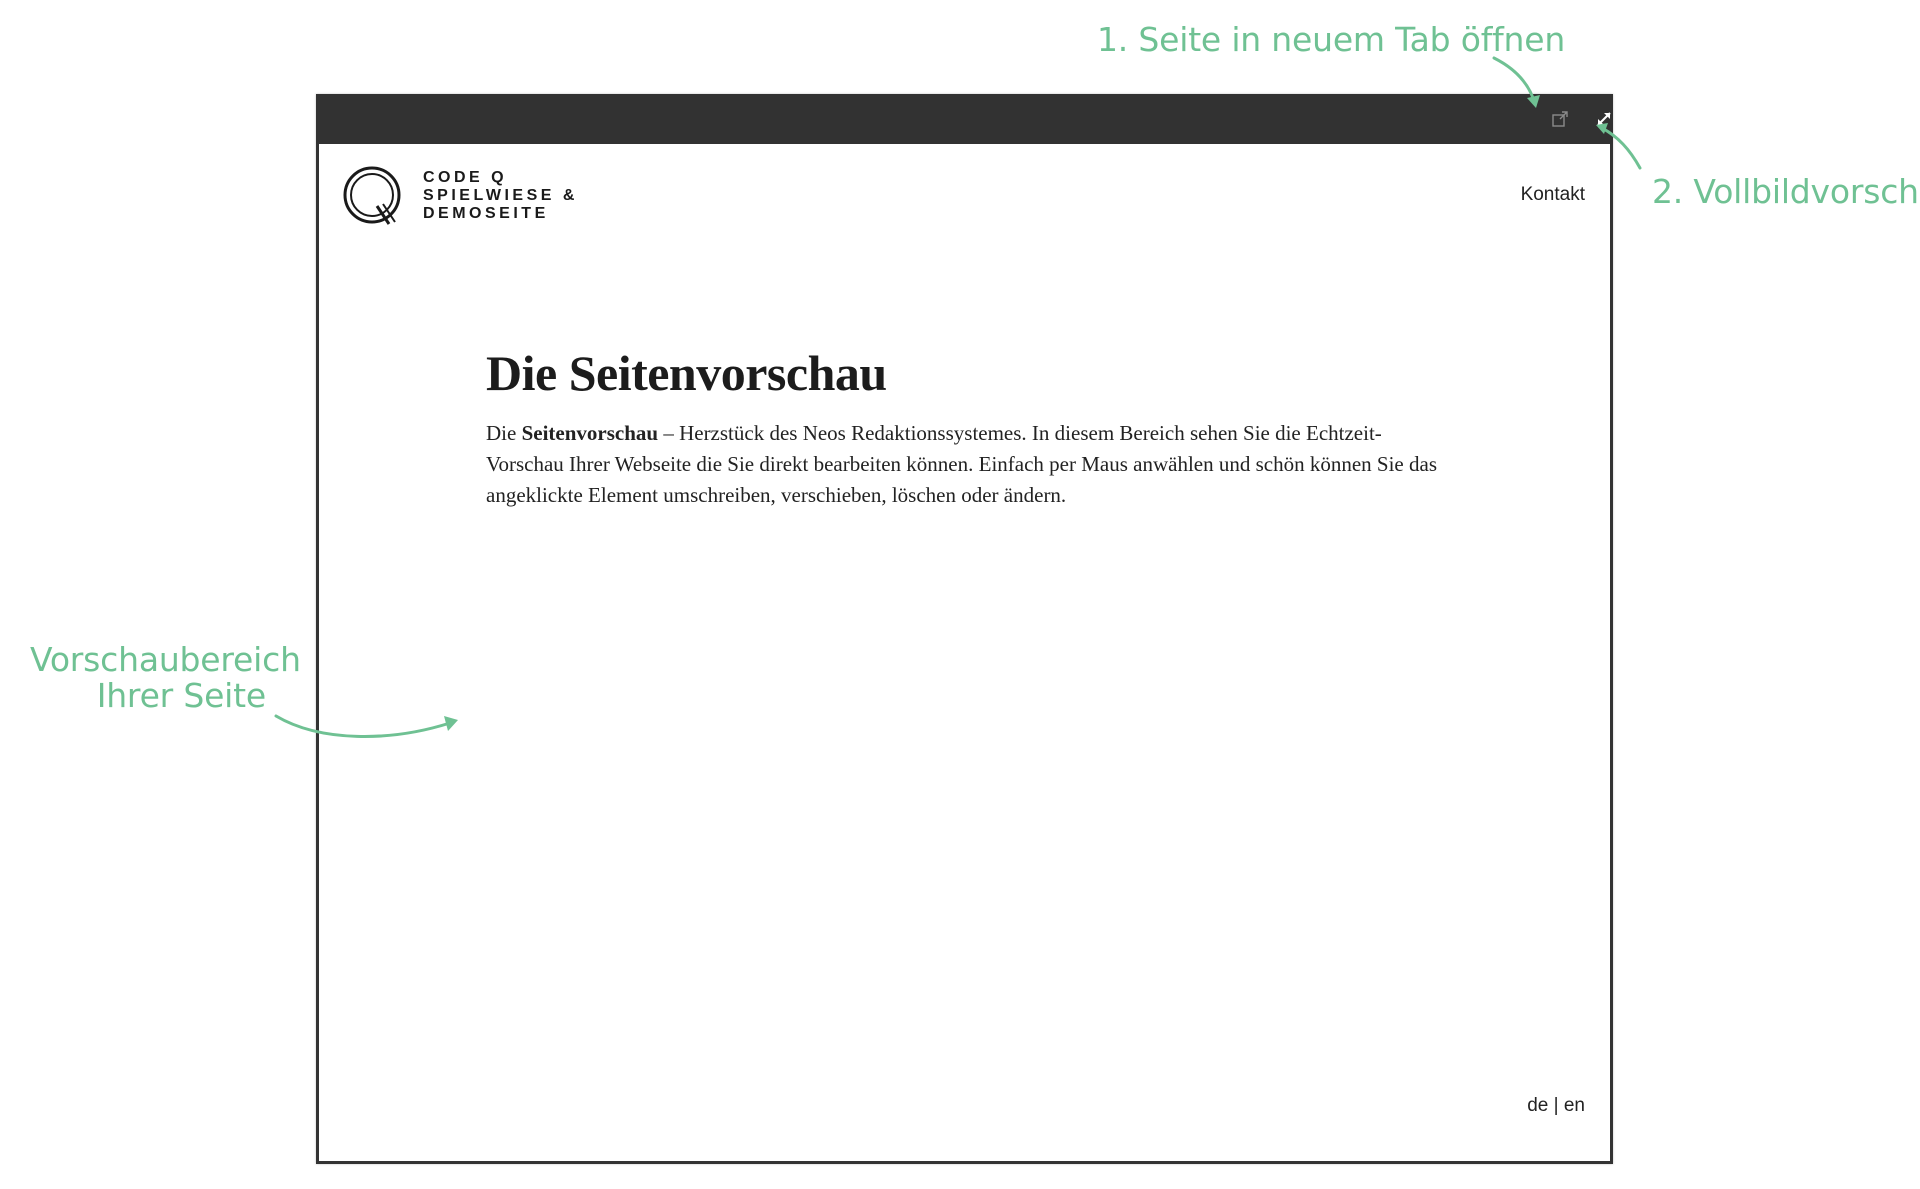  I want to click on page-title: Die Seitenvorschau, so click(966, 373).